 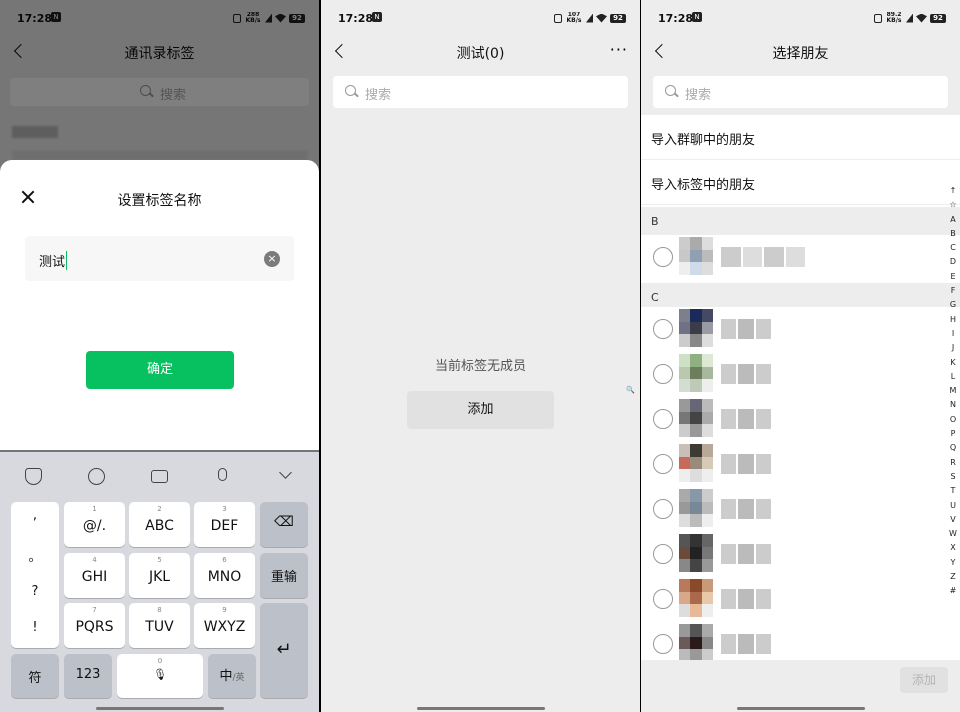 What do you see at coordinates (953, 320) in the screenshot?
I see `index-letter: H` at bounding box center [953, 320].